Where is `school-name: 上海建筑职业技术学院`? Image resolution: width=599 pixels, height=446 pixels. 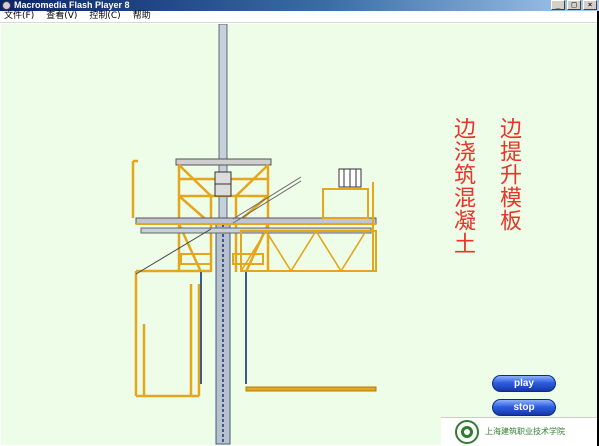 school-name: 上海建筑职业技术学院 is located at coordinates (525, 431).